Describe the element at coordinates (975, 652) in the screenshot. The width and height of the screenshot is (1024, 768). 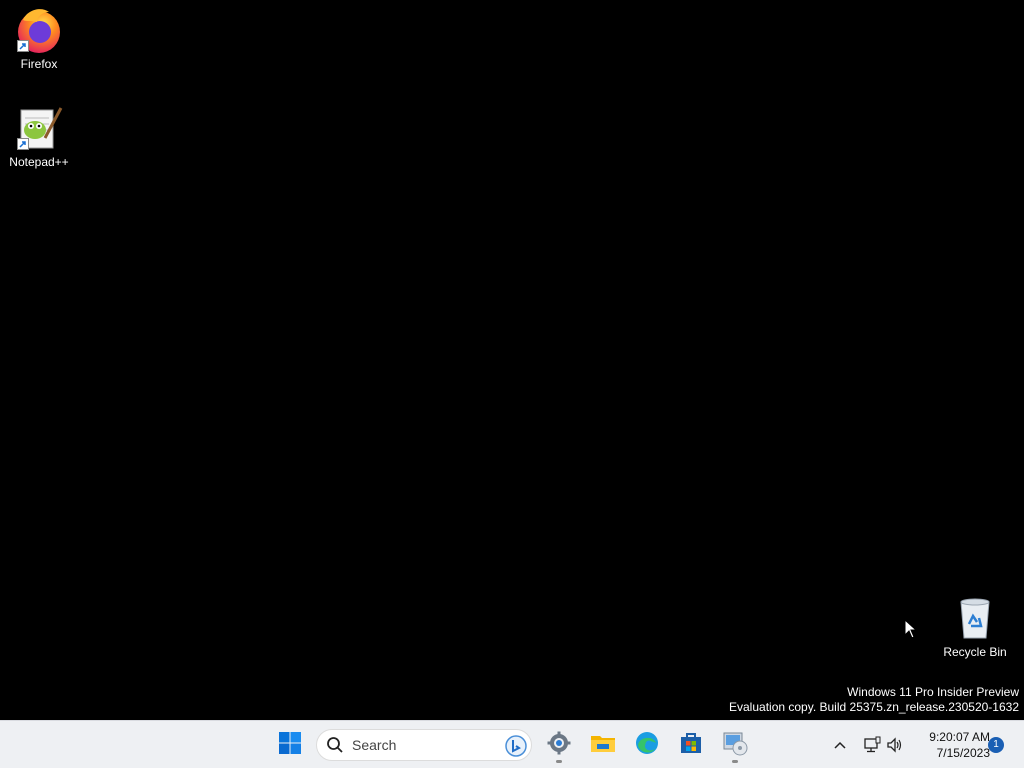
I see `desktop-icon-label: Recycle Bin` at that location.